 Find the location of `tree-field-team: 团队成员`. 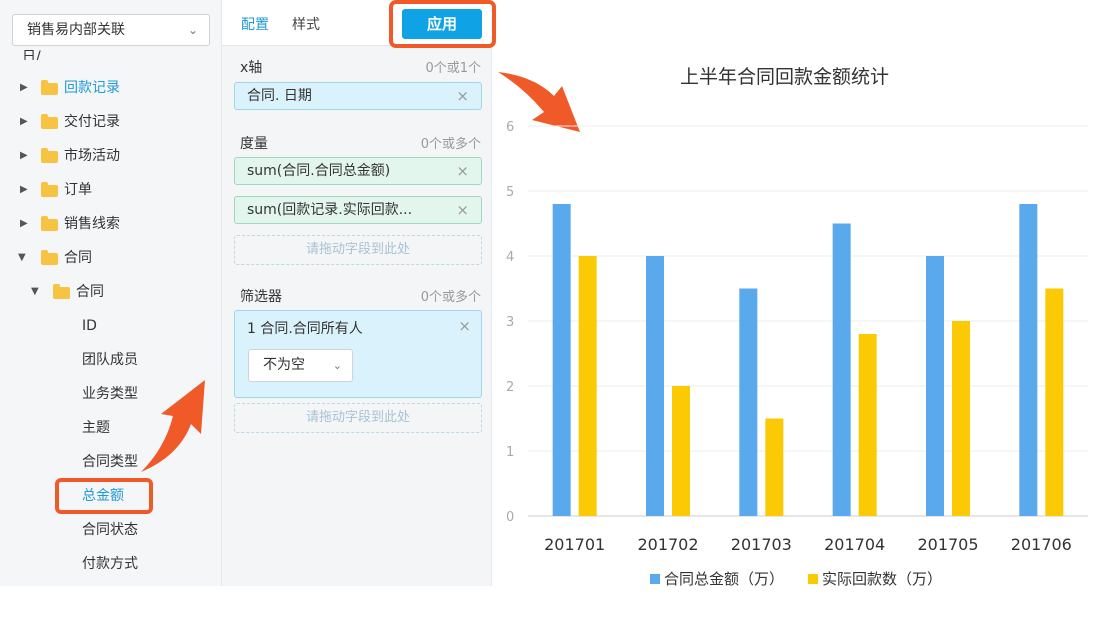

tree-field-team: 团队成员 is located at coordinates (110, 360).